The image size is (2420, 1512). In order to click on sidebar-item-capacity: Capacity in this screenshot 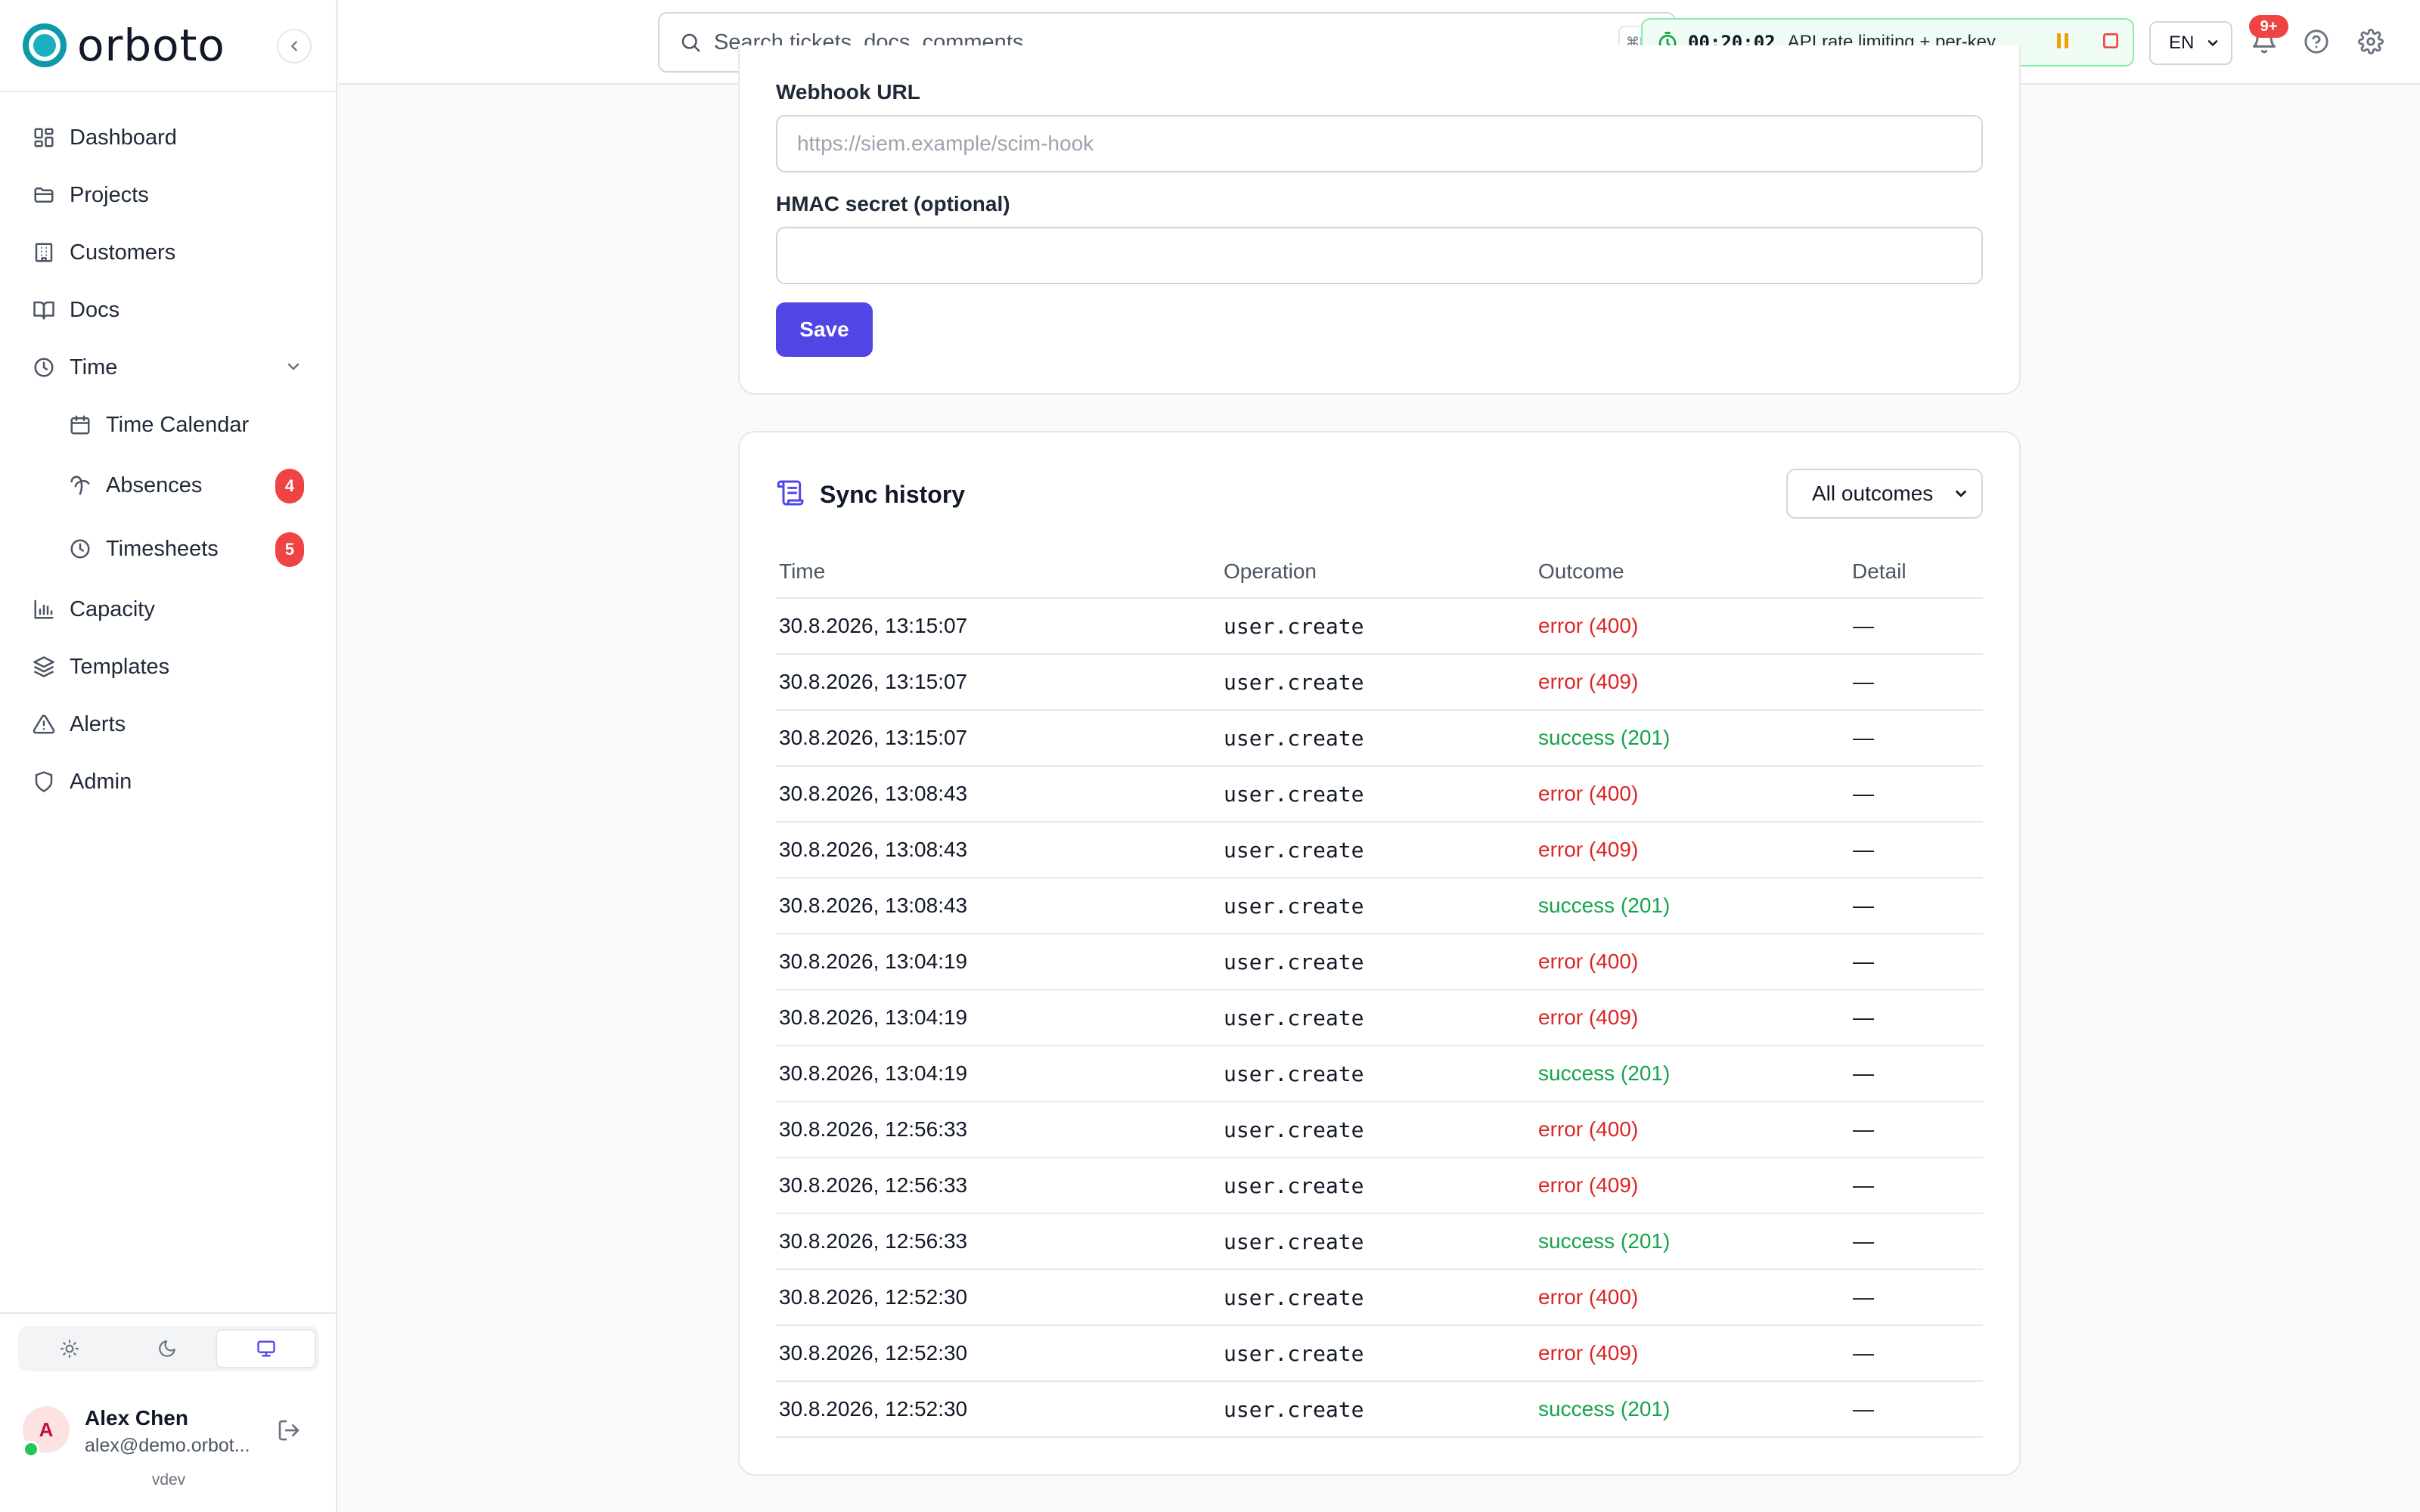, I will do `click(168, 609)`.